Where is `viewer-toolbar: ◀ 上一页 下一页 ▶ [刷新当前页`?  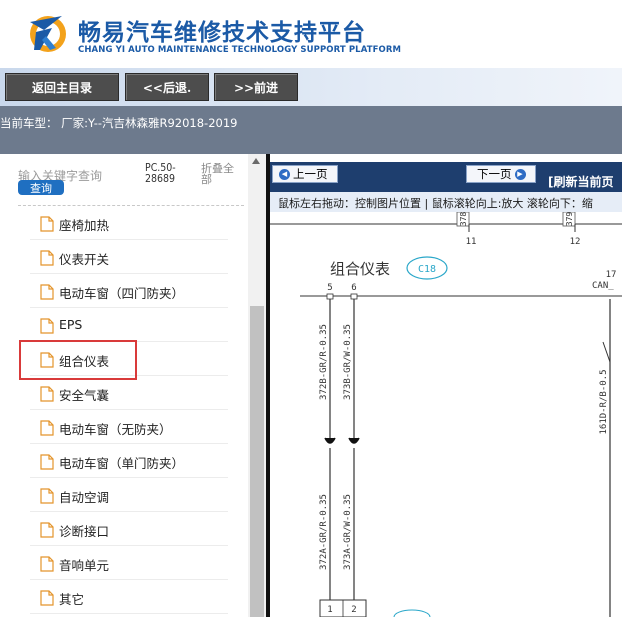
viewer-toolbar: ◀ 上一页 下一页 ▶ [刷新当前页 is located at coordinates (446, 177).